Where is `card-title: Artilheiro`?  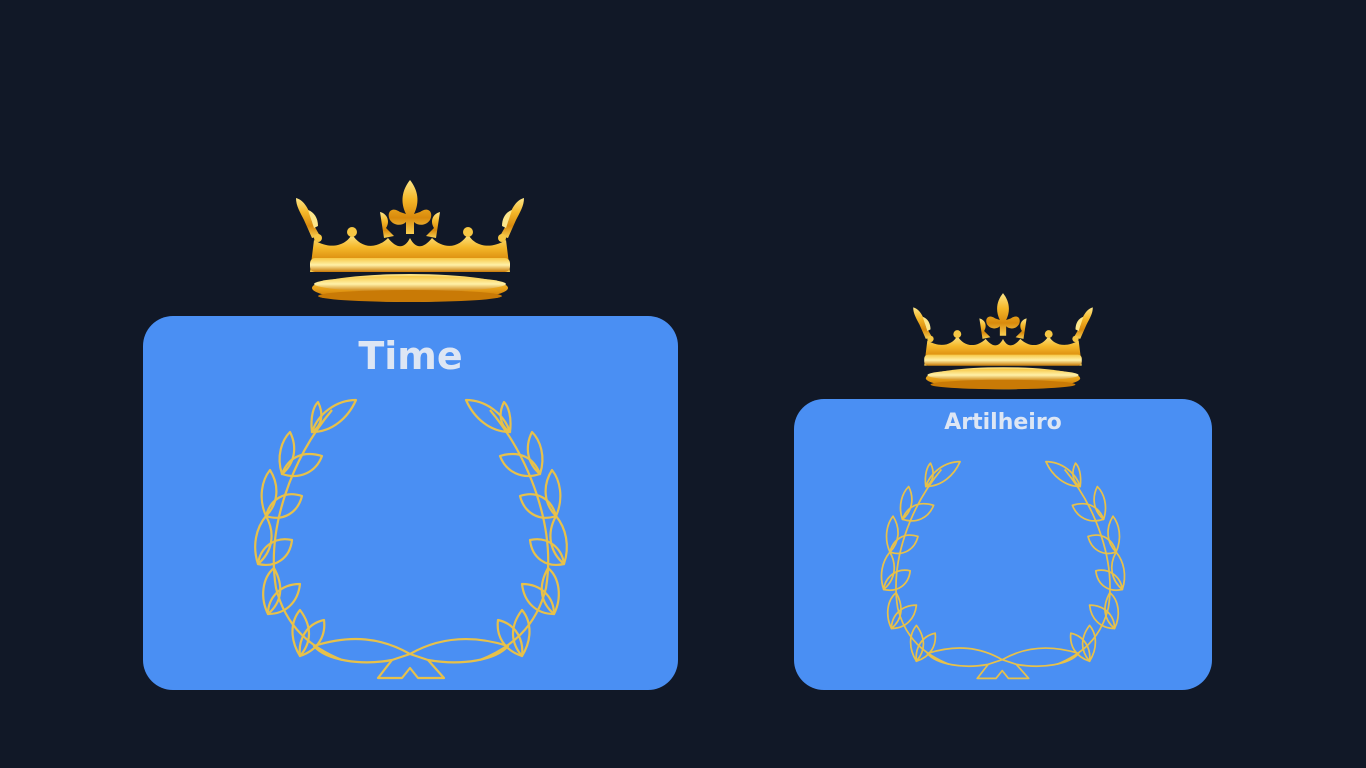 card-title: Artilheiro is located at coordinates (1003, 422).